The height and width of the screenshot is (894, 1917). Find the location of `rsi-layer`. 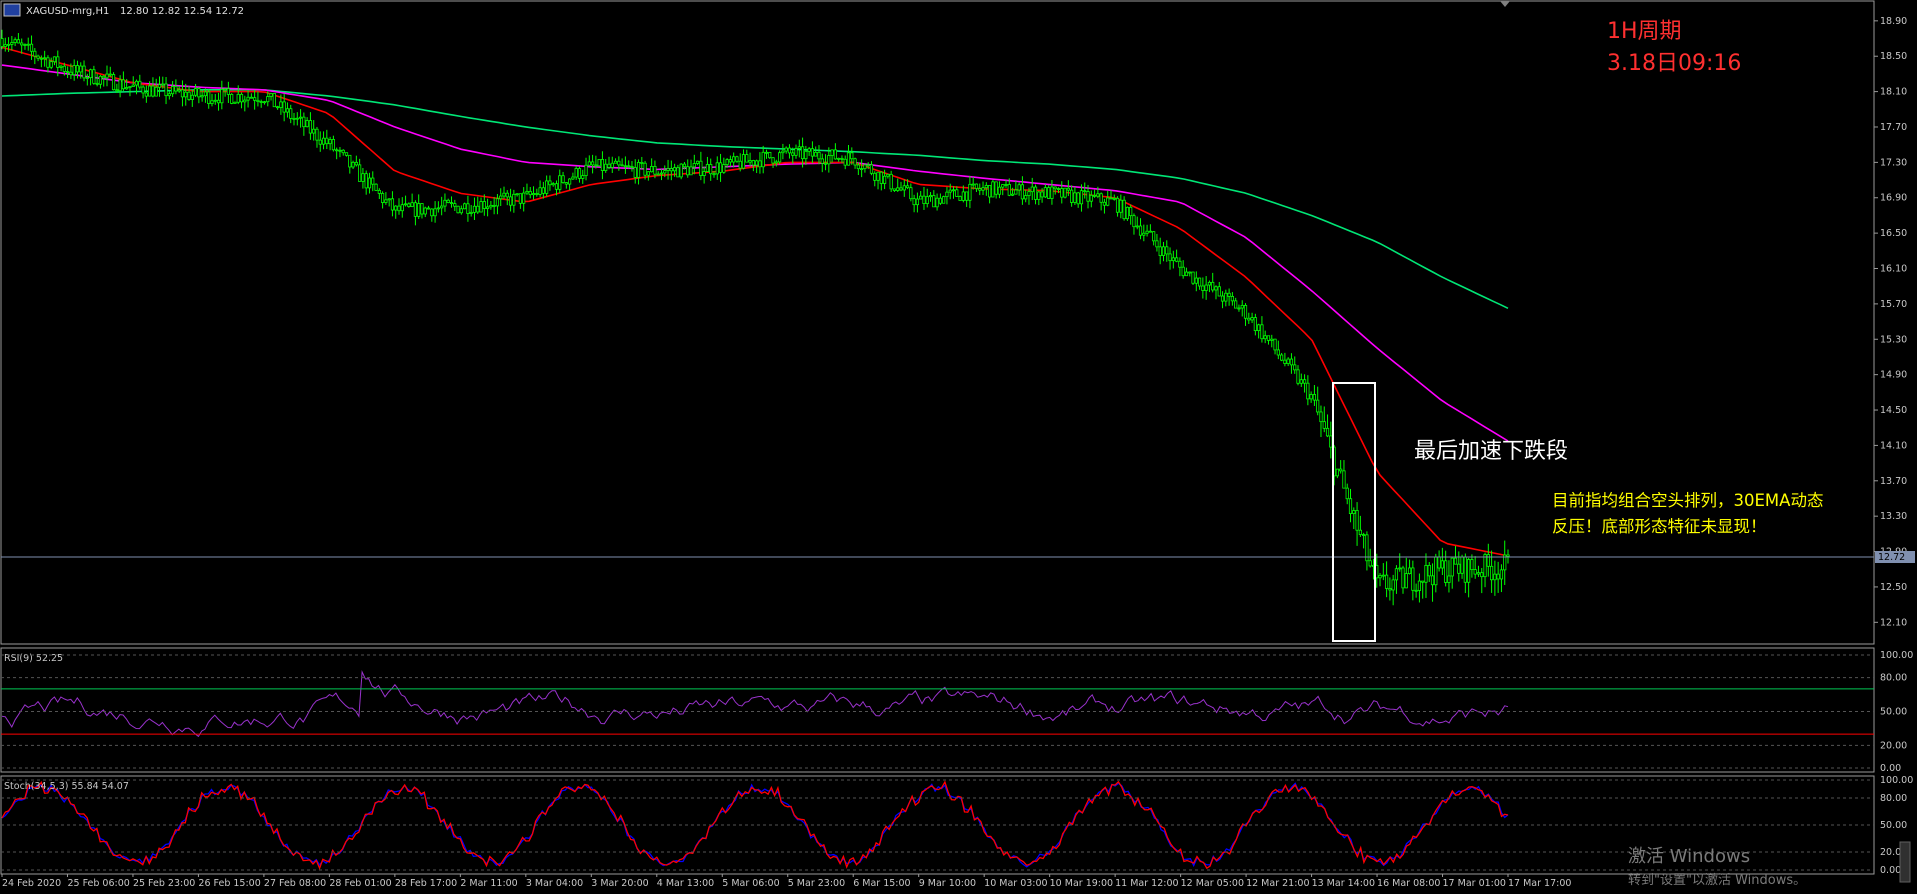

rsi-layer is located at coordinates (755, 704).